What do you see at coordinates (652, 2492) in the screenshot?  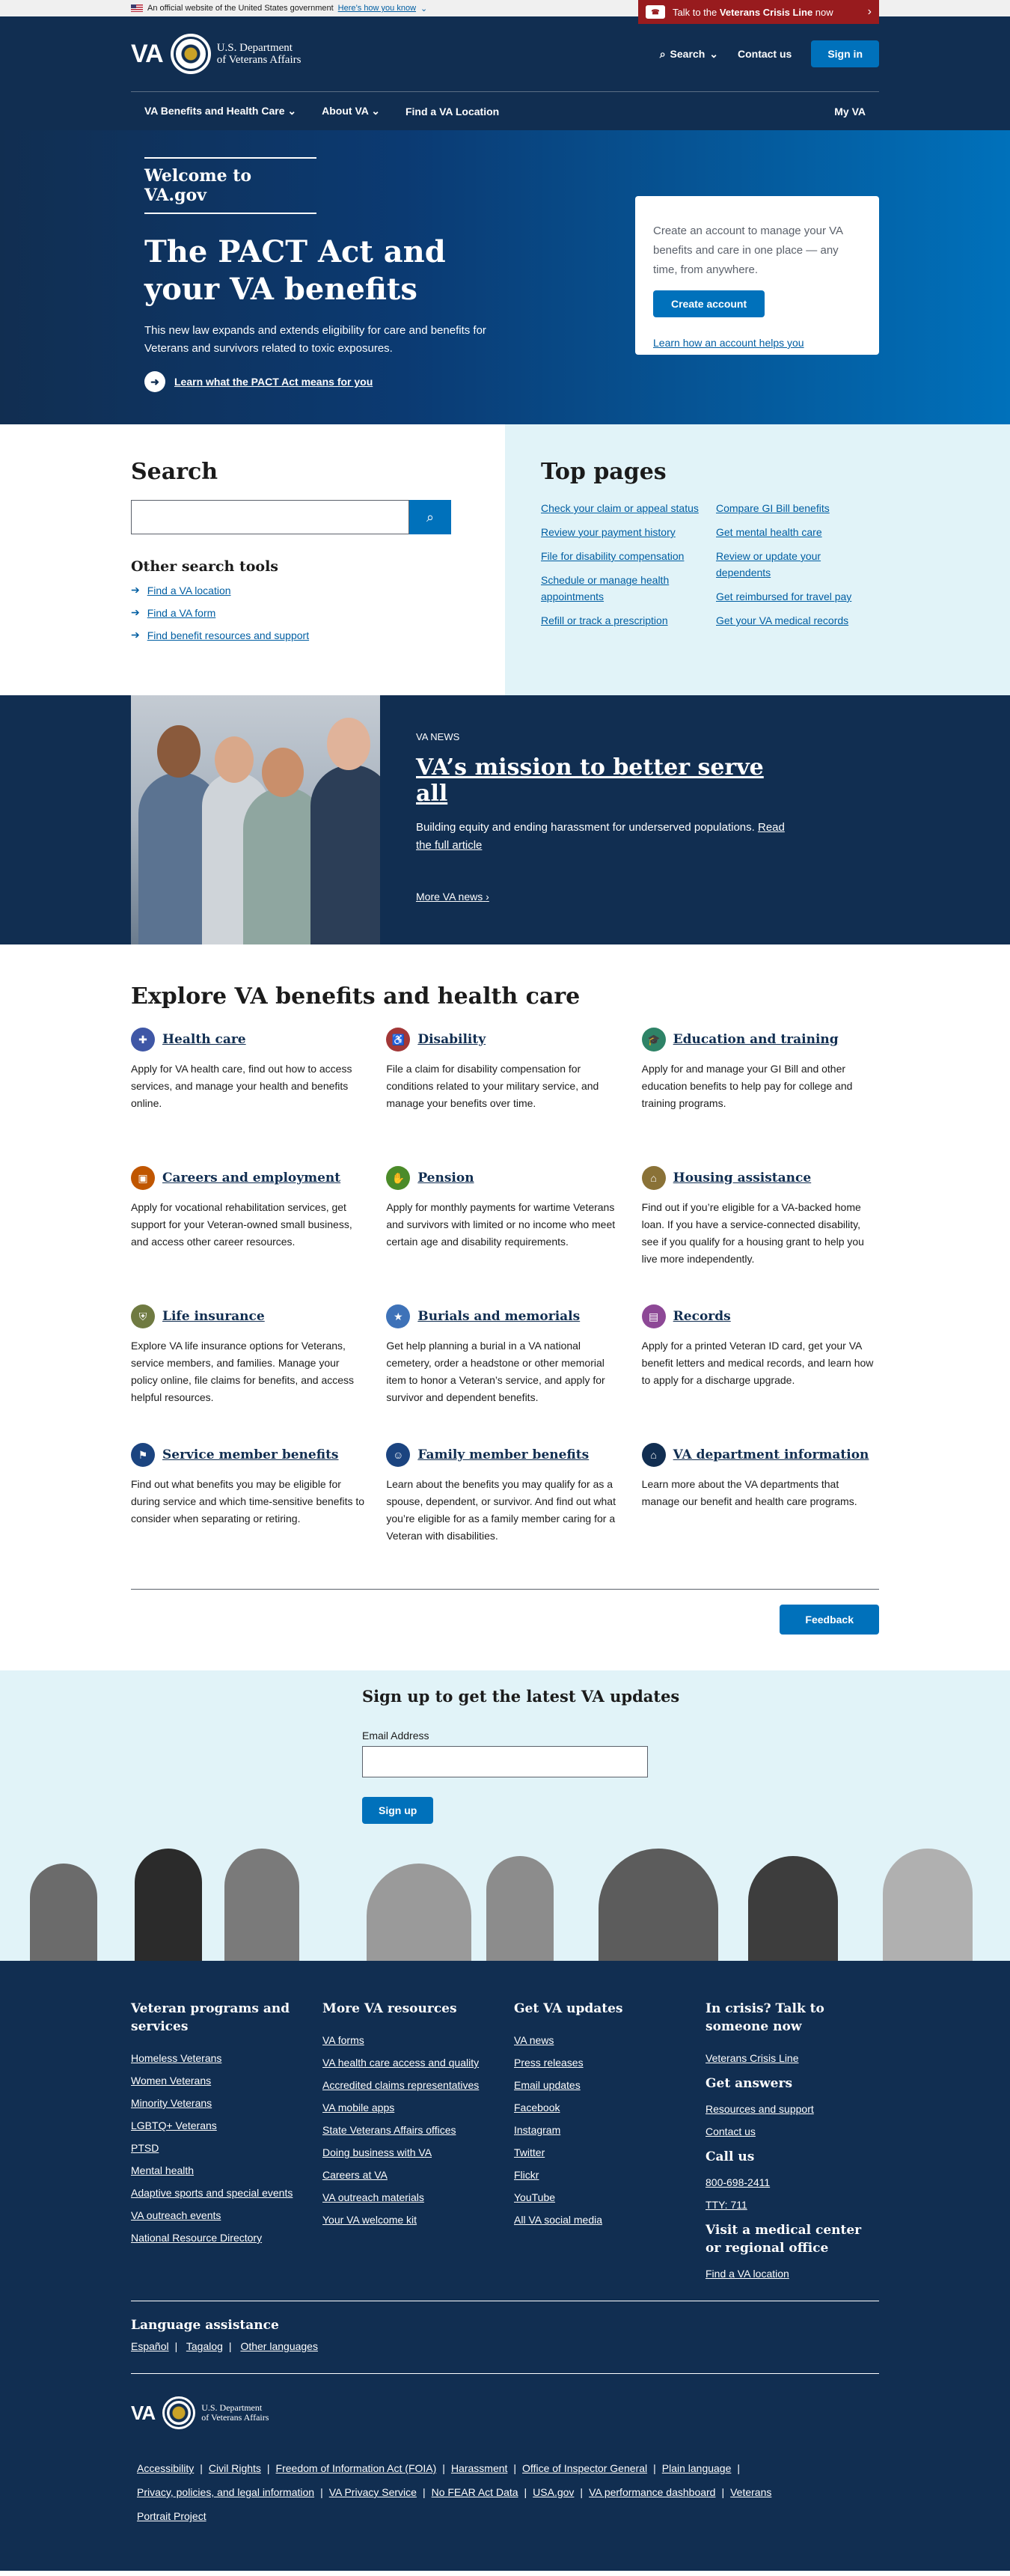 I see `legal-link: VA performance dashboard` at bounding box center [652, 2492].